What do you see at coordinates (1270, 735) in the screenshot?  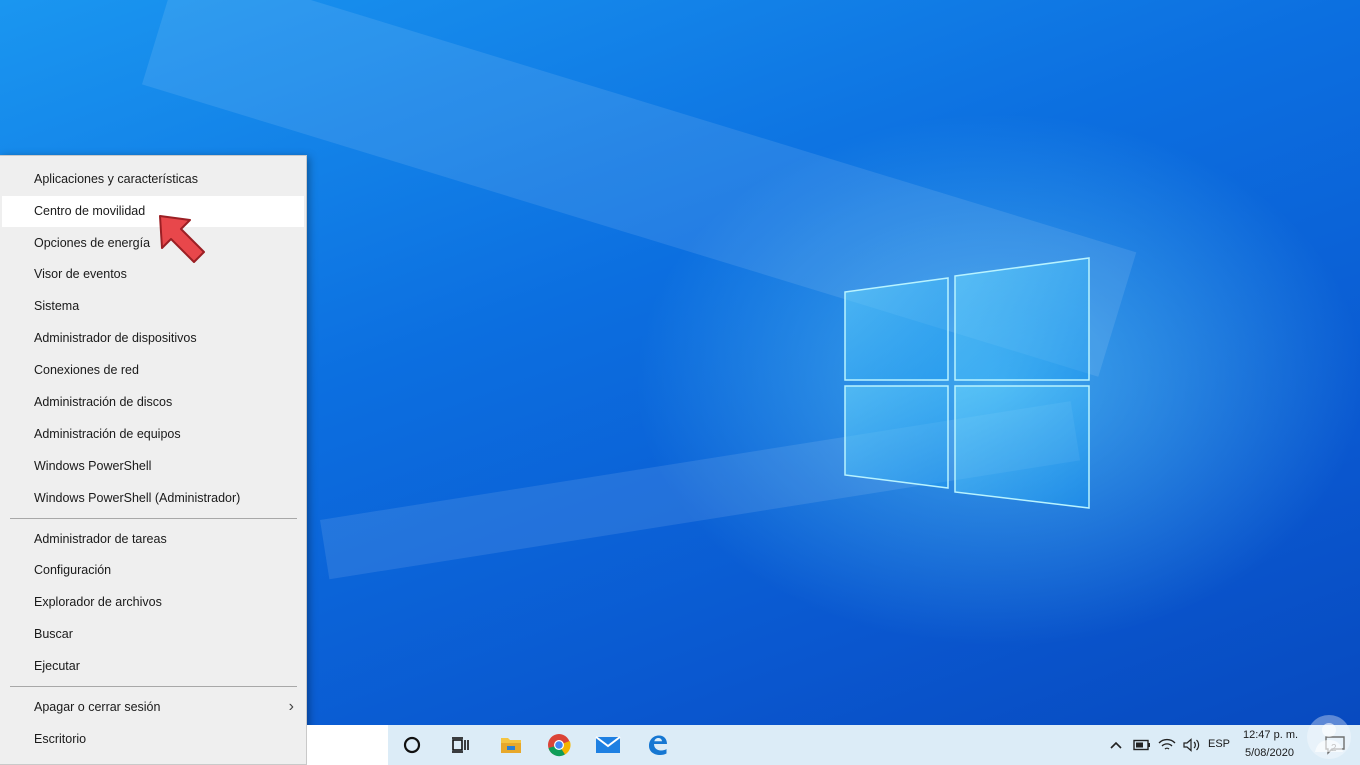 I see `clock-time: 12:47 p. m.` at bounding box center [1270, 735].